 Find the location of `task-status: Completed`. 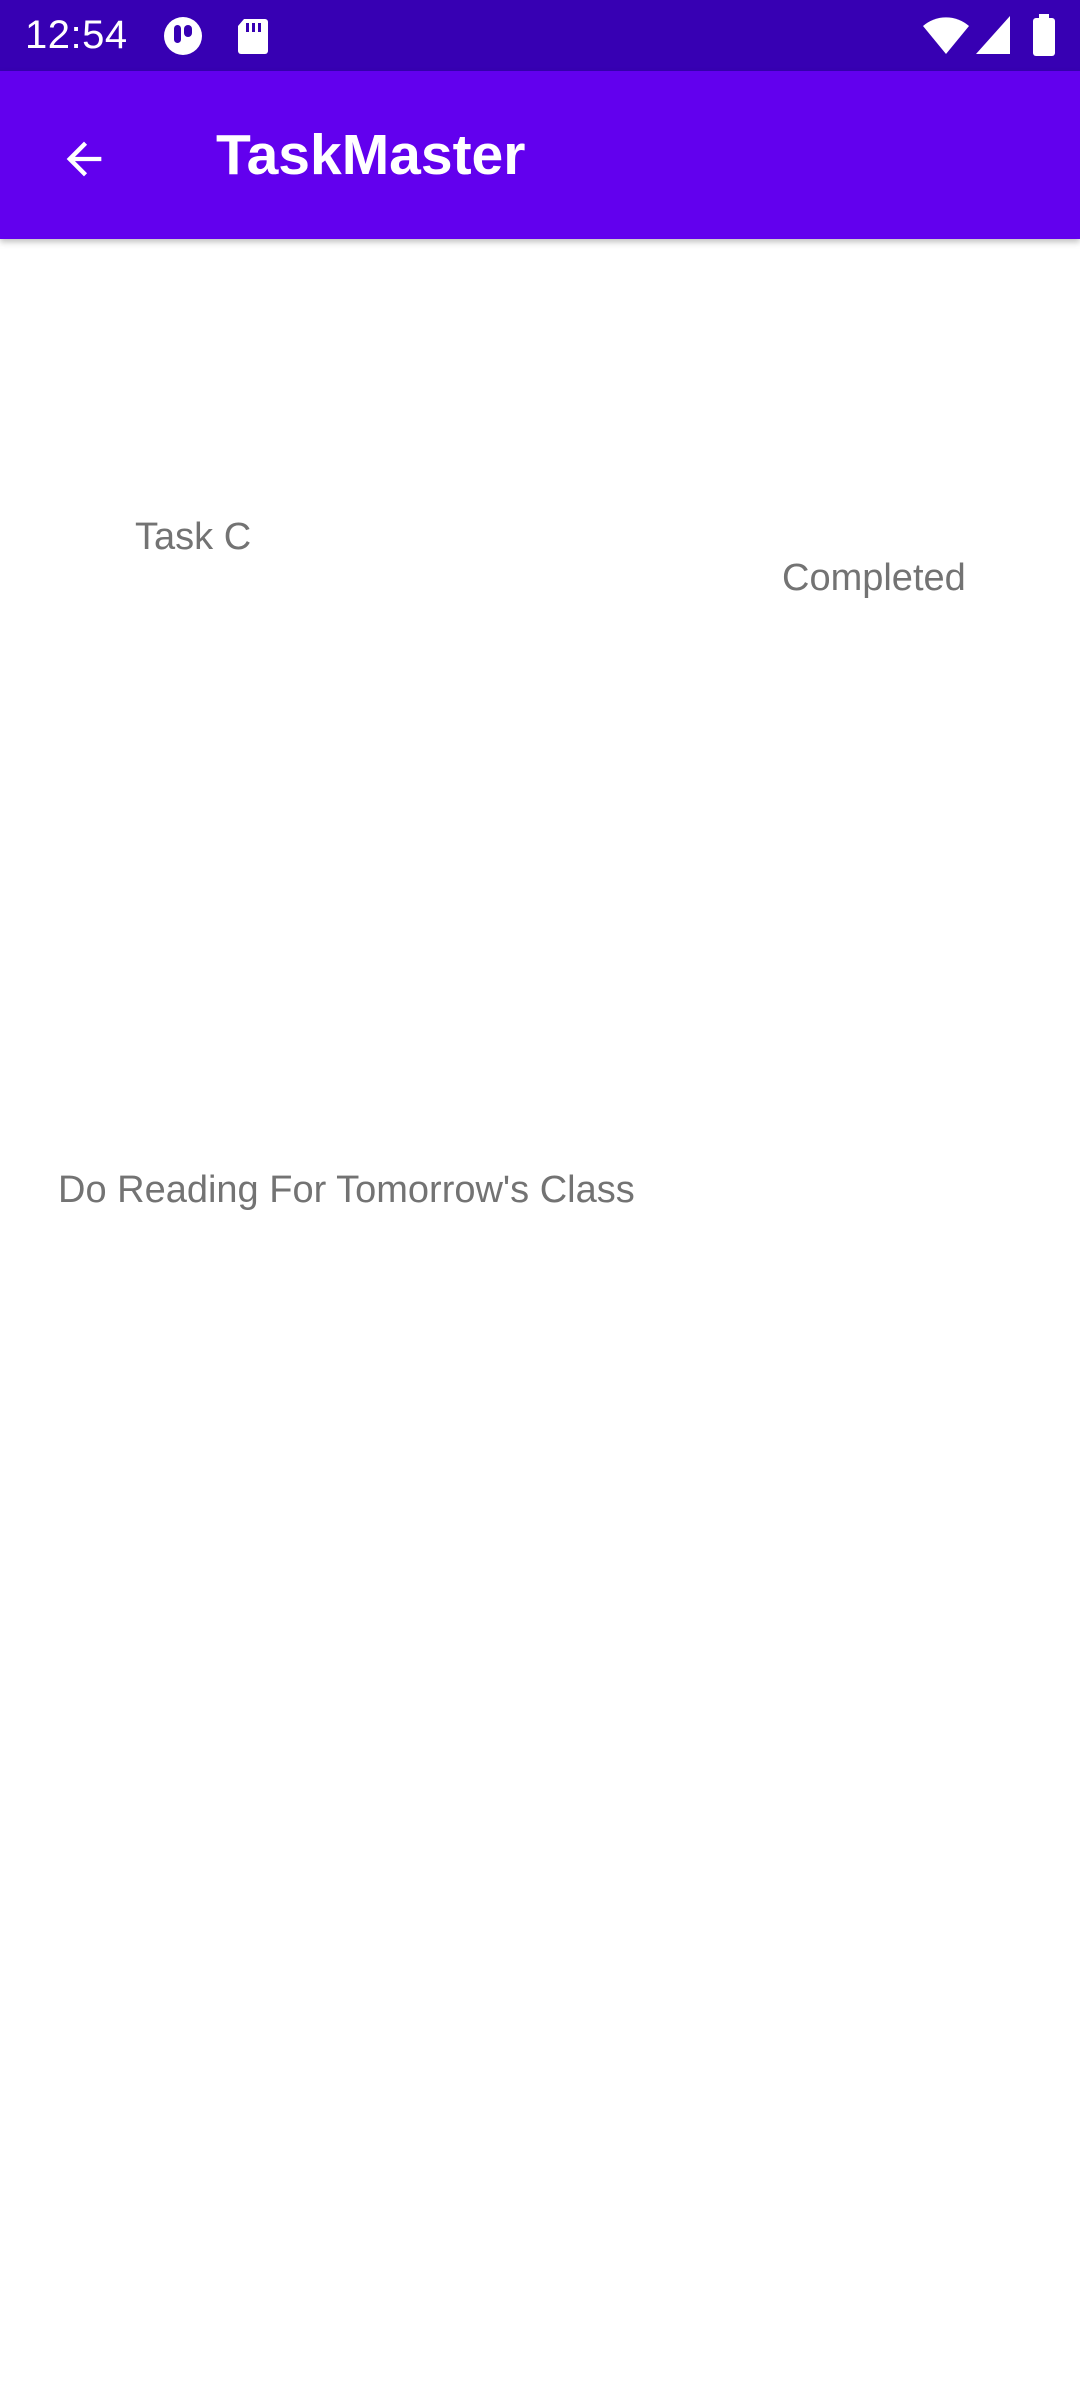

task-status: Completed is located at coordinates (874, 578).